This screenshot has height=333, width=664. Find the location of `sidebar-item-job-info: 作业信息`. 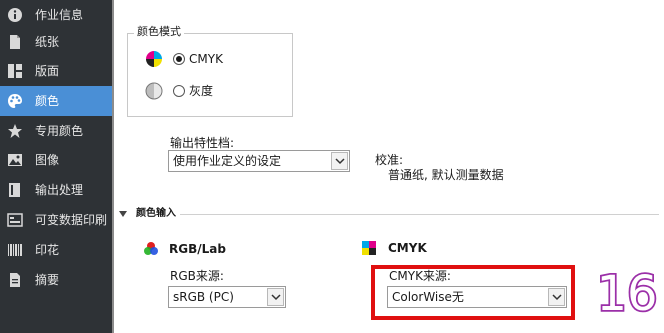

sidebar-item-job-info: 作业信息 is located at coordinates (56, 15).